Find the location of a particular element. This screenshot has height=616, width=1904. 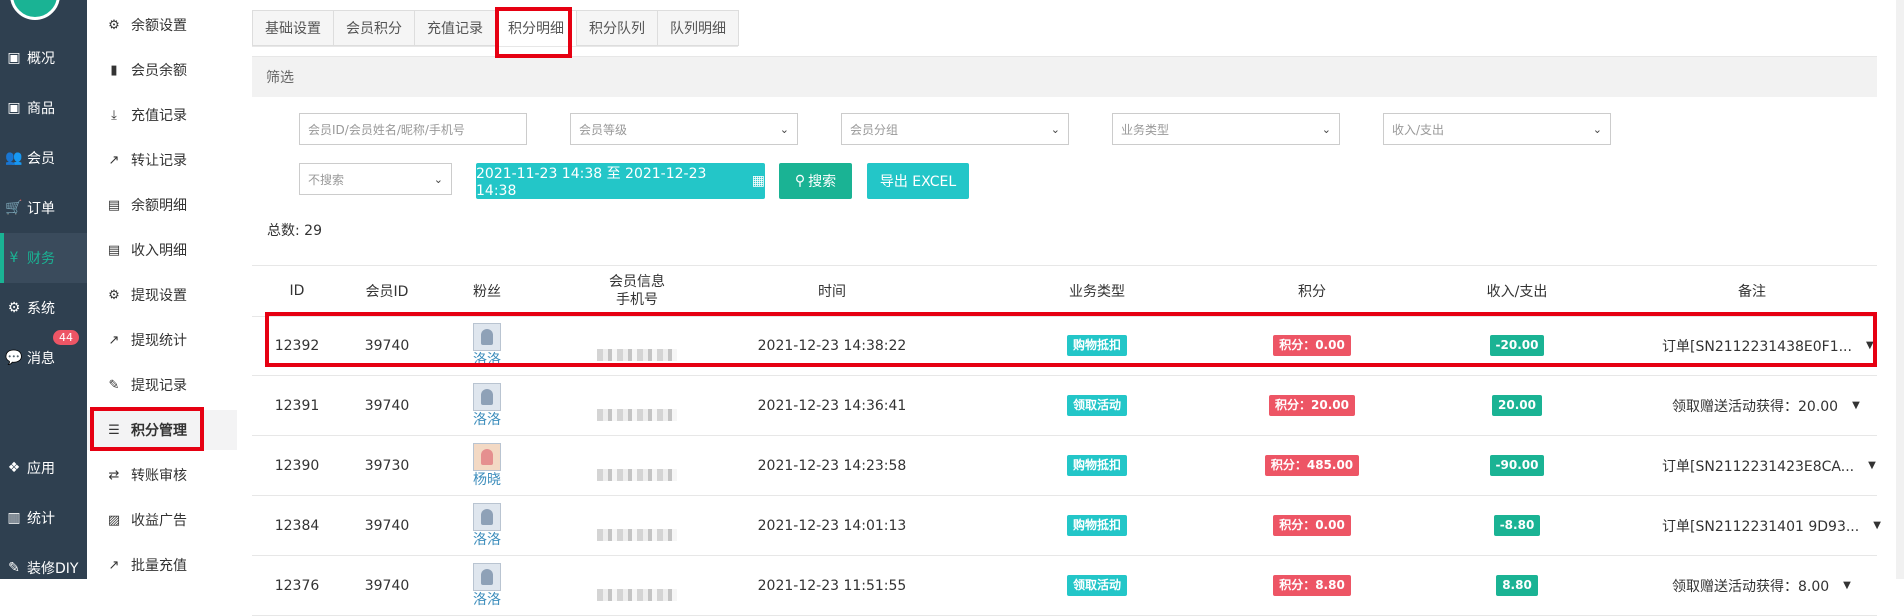

subnav-recharge-records: ⤓ 充值记录 is located at coordinates (162, 115).